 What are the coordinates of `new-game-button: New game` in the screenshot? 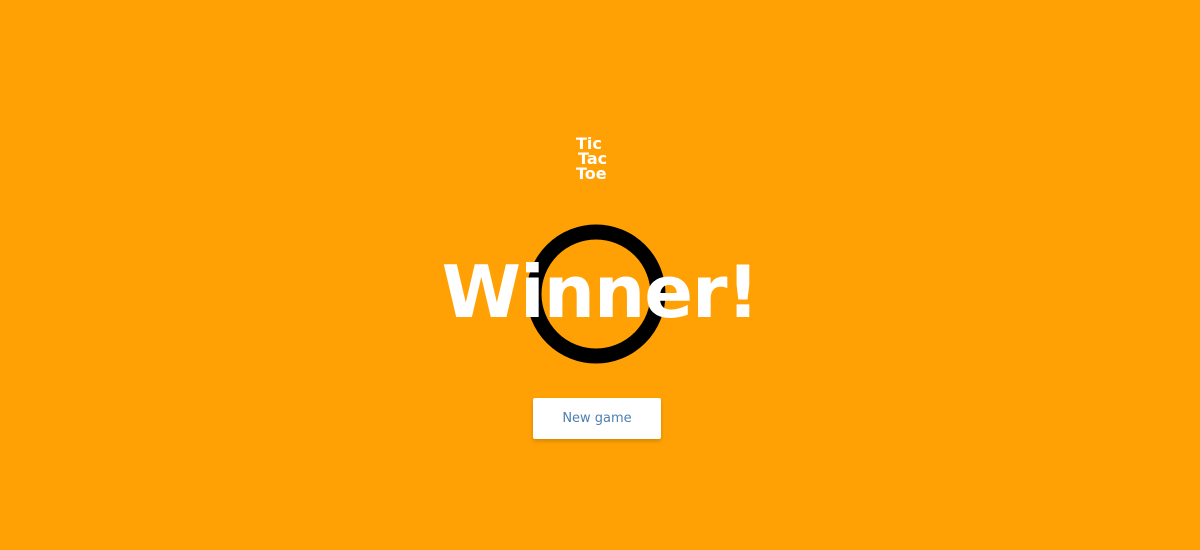 It's located at (597, 418).